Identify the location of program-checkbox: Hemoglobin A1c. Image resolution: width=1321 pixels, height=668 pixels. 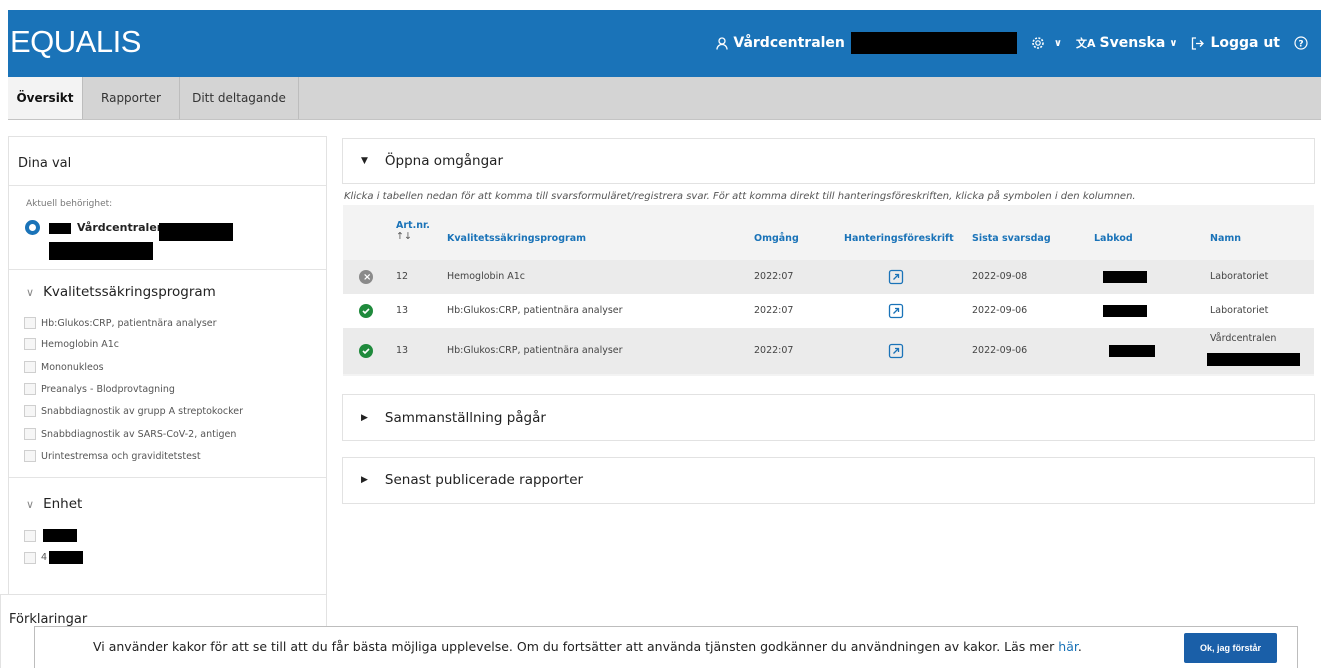
(71, 344).